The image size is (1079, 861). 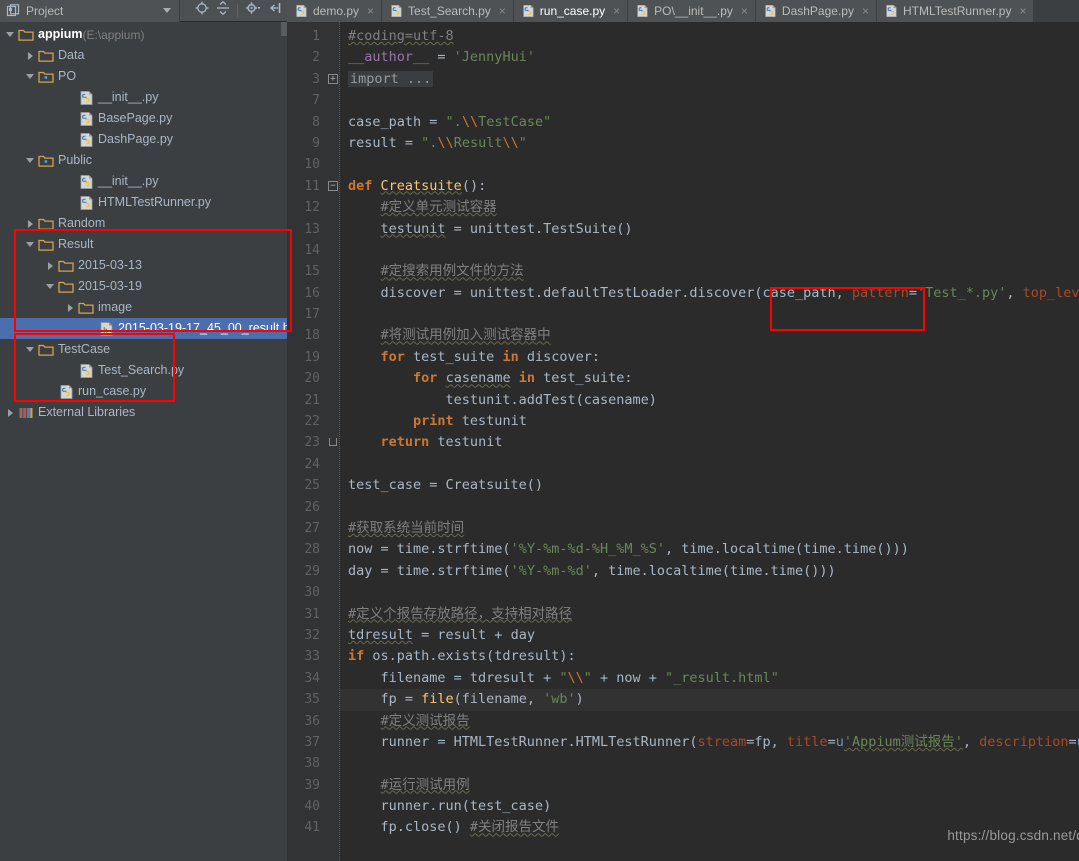 What do you see at coordinates (223, 10) in the screenshot?
I see `collapse-all-icon` at bounding box center [223, 10].